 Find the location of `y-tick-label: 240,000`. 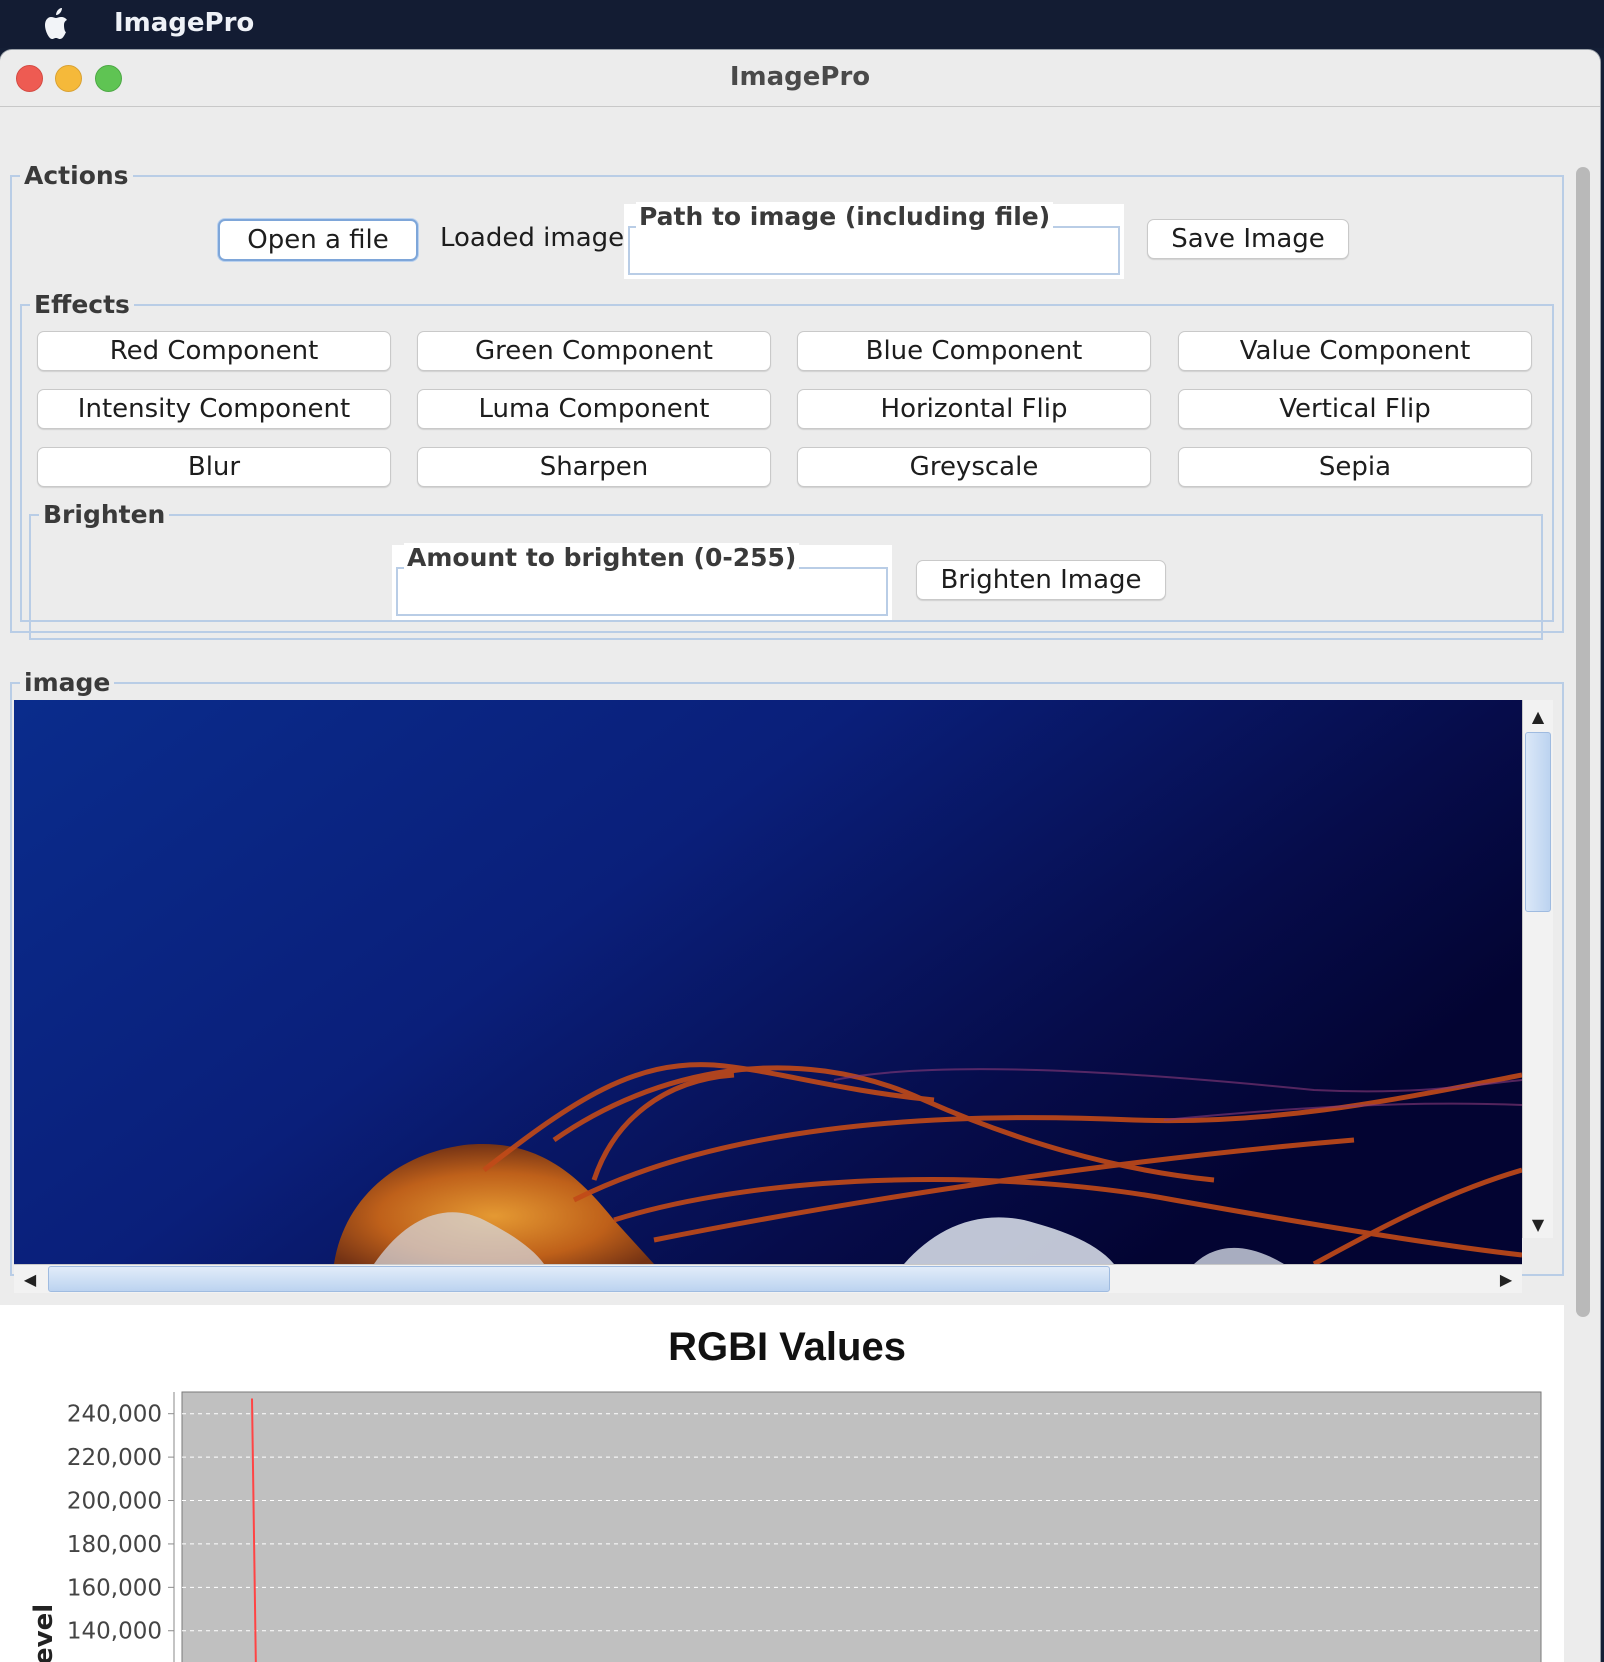

y-tick-label: 240,000 is located at coordinates (114, 1415).